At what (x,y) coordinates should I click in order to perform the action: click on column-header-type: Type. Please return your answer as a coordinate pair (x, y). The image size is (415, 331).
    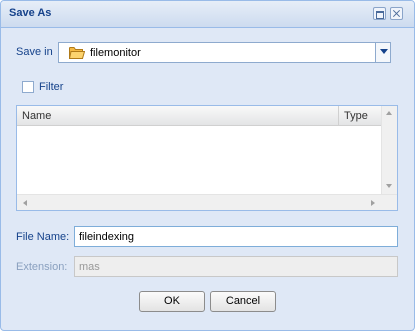
    Looking at the image, I should click on (356, 116).